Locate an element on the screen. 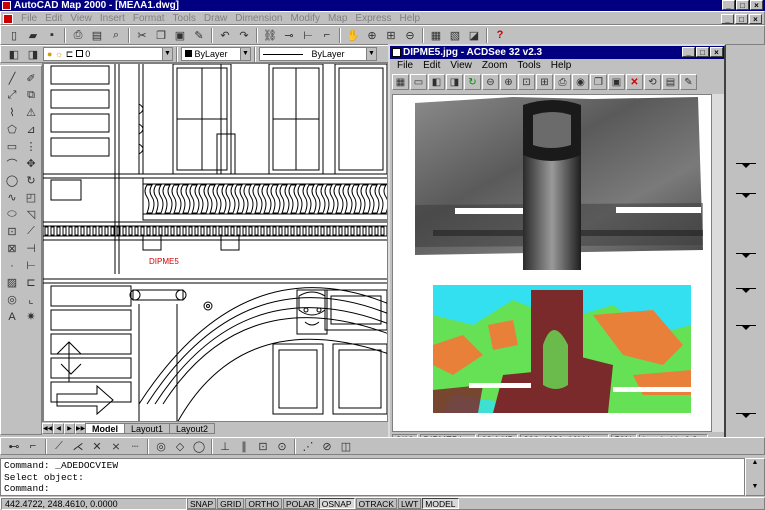 The image size is (765, 510). design-center-icon: ▧ is located at coordinates (455, 35).